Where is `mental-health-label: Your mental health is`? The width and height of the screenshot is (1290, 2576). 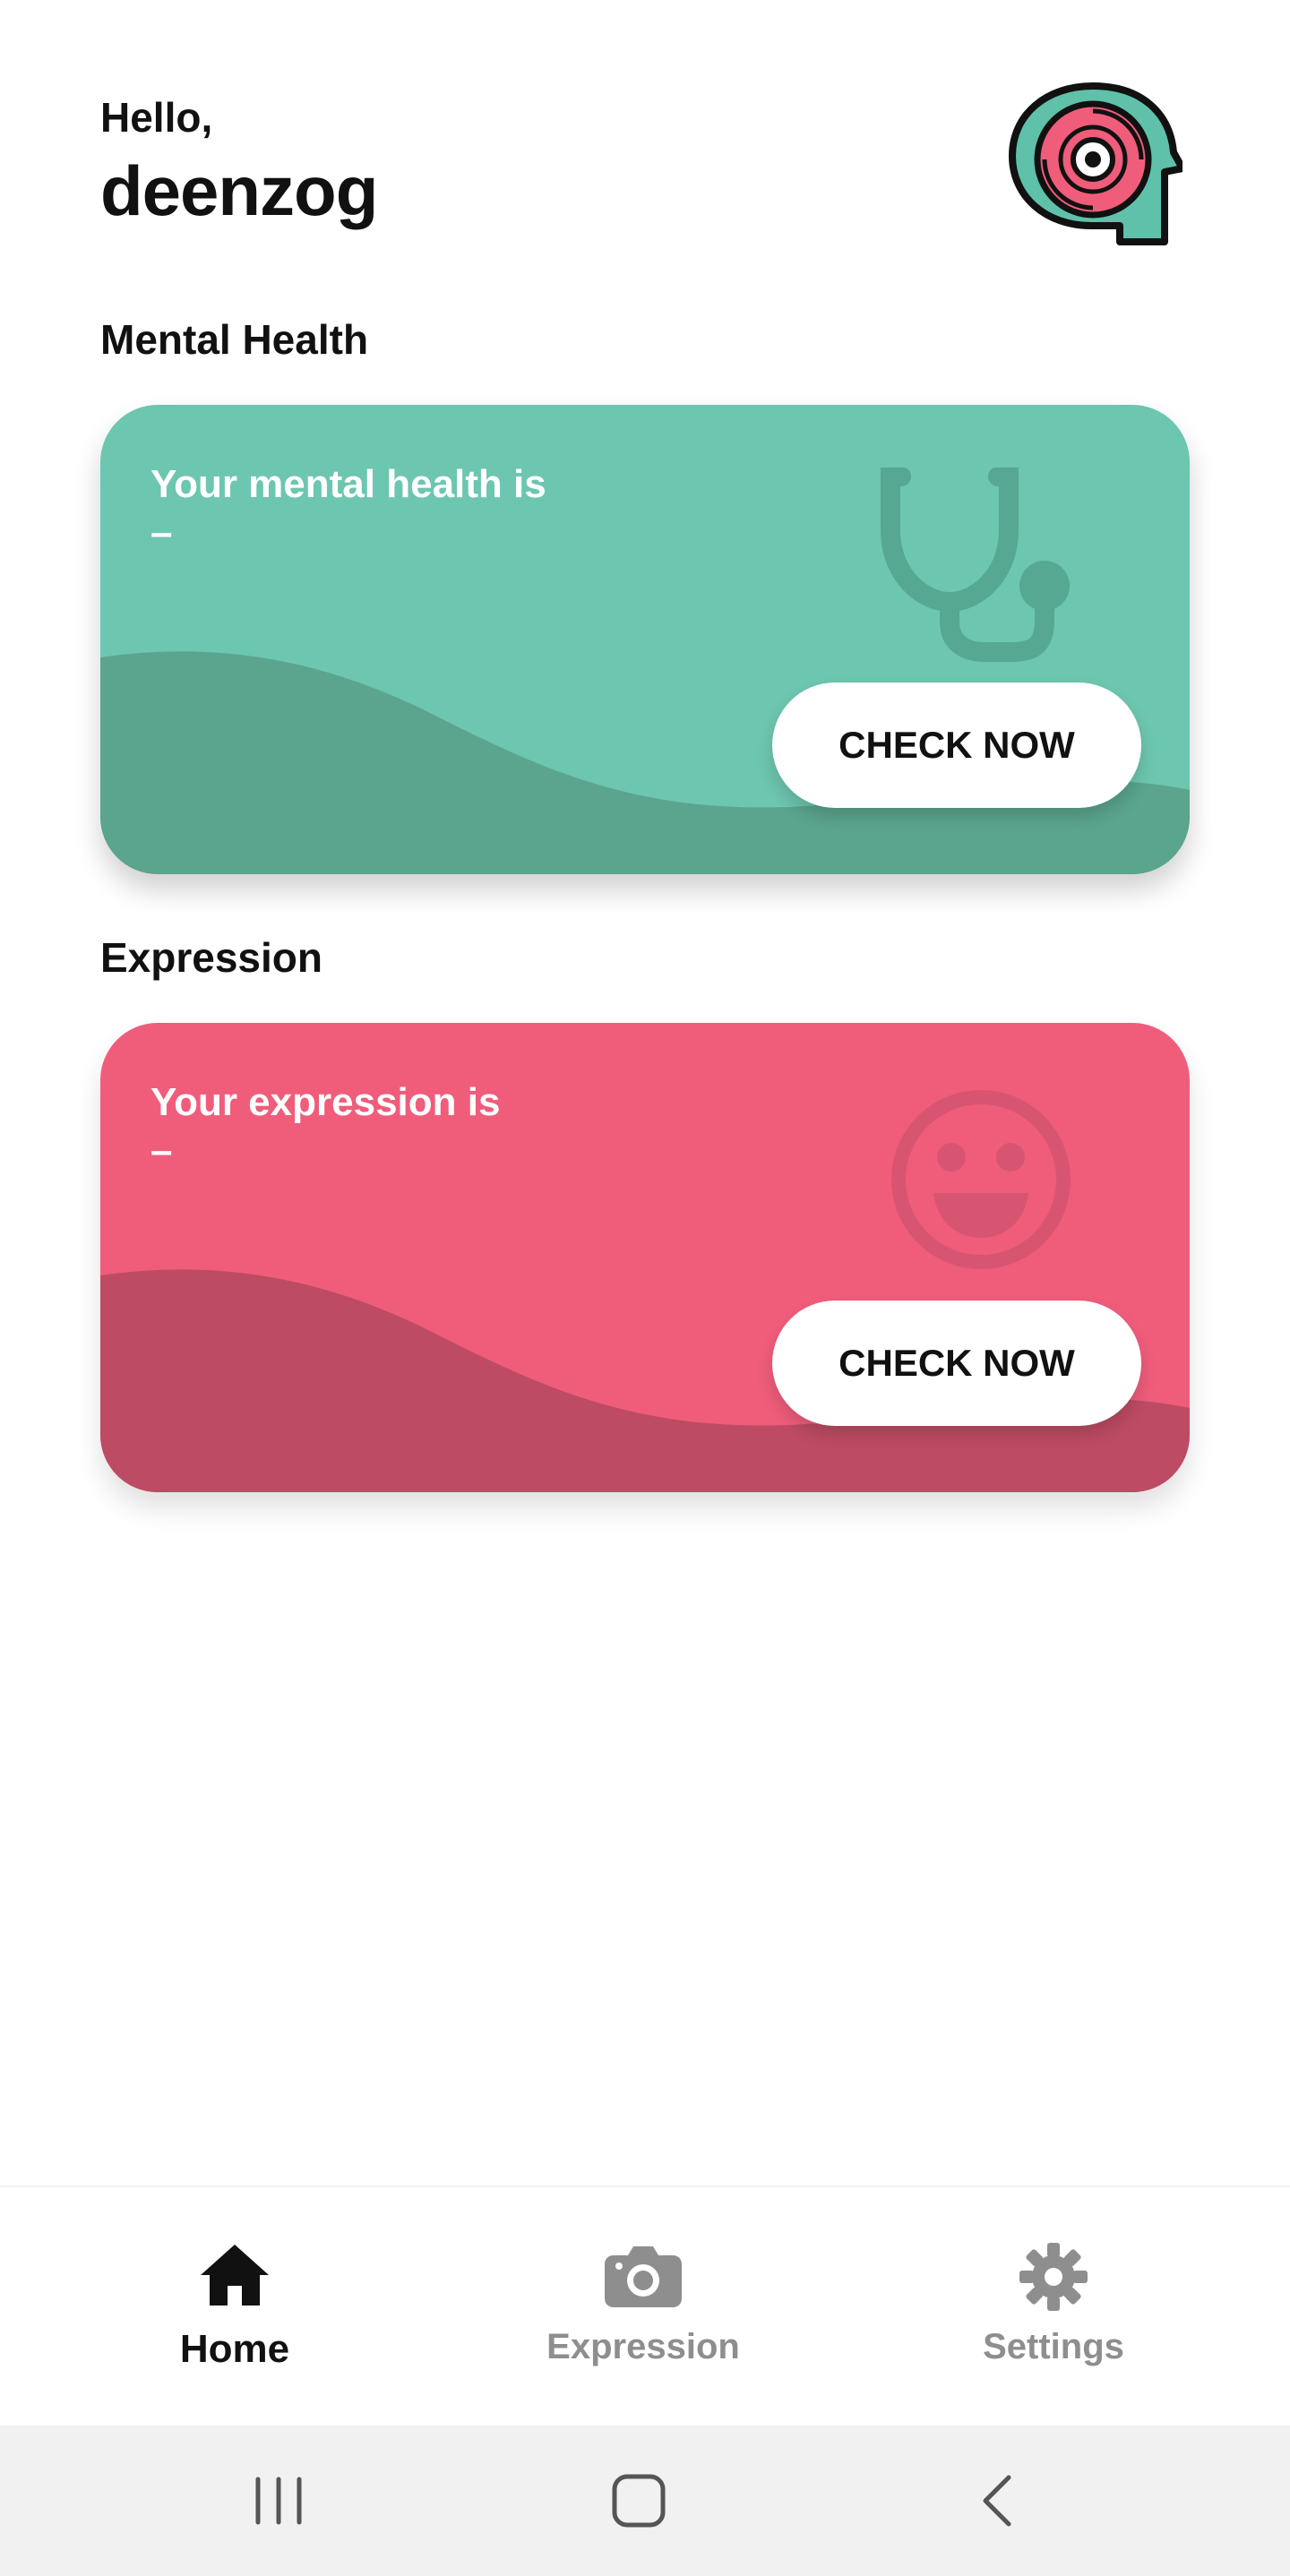 mental-health-label: Your mental health is is located at coordinates (348, 484).